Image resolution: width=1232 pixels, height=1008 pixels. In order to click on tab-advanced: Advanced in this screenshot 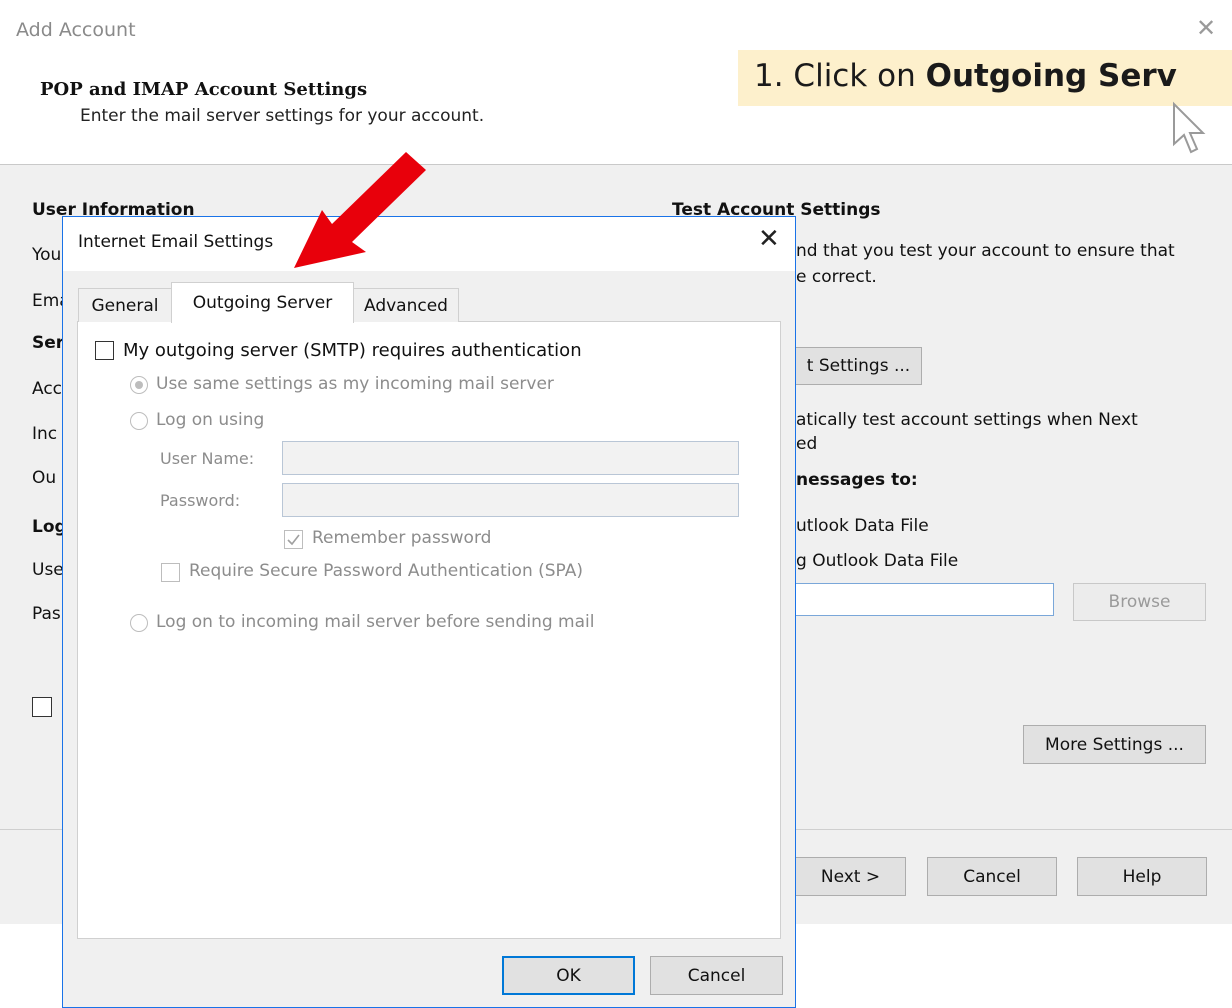, I will do `click(406, 305)`.